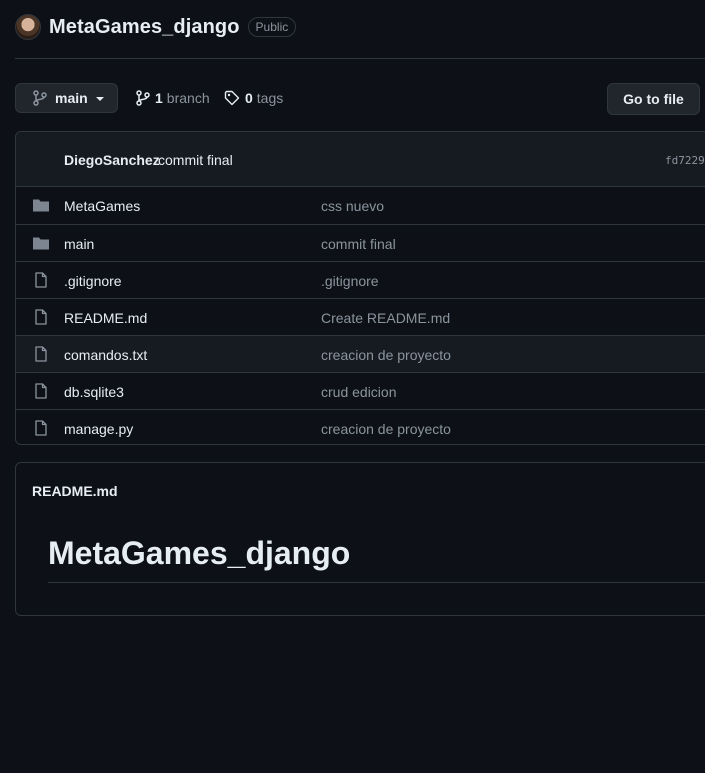 The height and width of the screenshot is (773, 705). I want to click on file-name: comandos.txt, so click(105, 355).